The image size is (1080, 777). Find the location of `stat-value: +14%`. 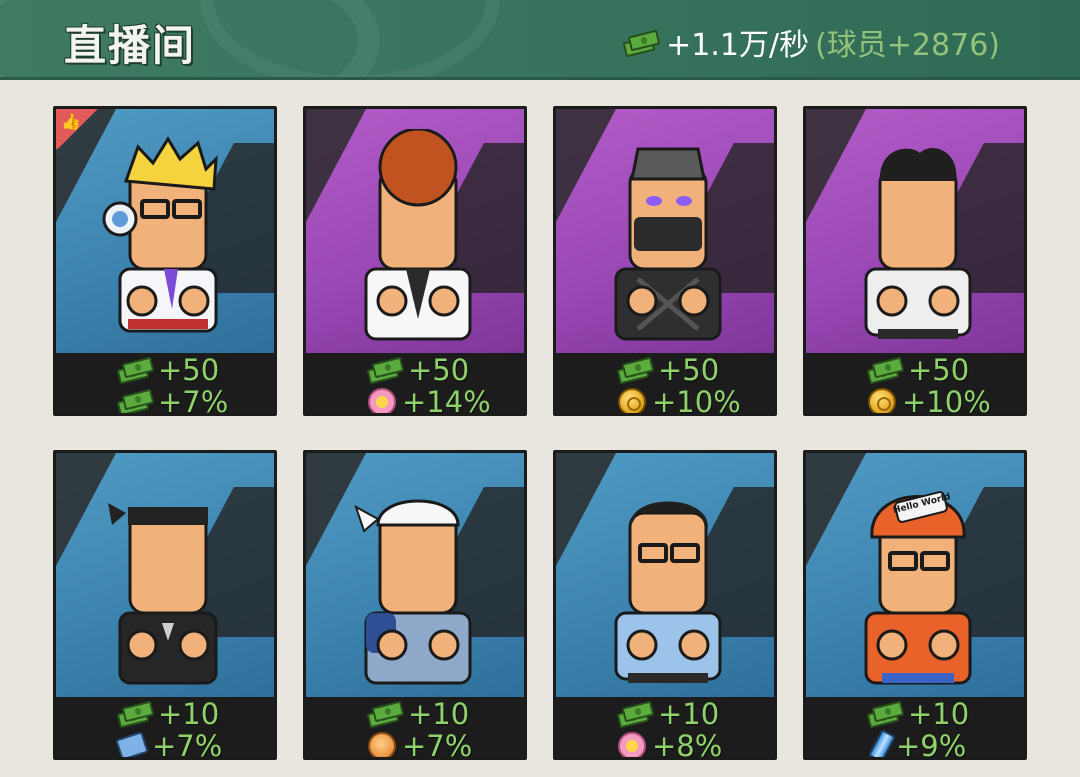

stat-value: +14% is located at coordinates (446, 400).